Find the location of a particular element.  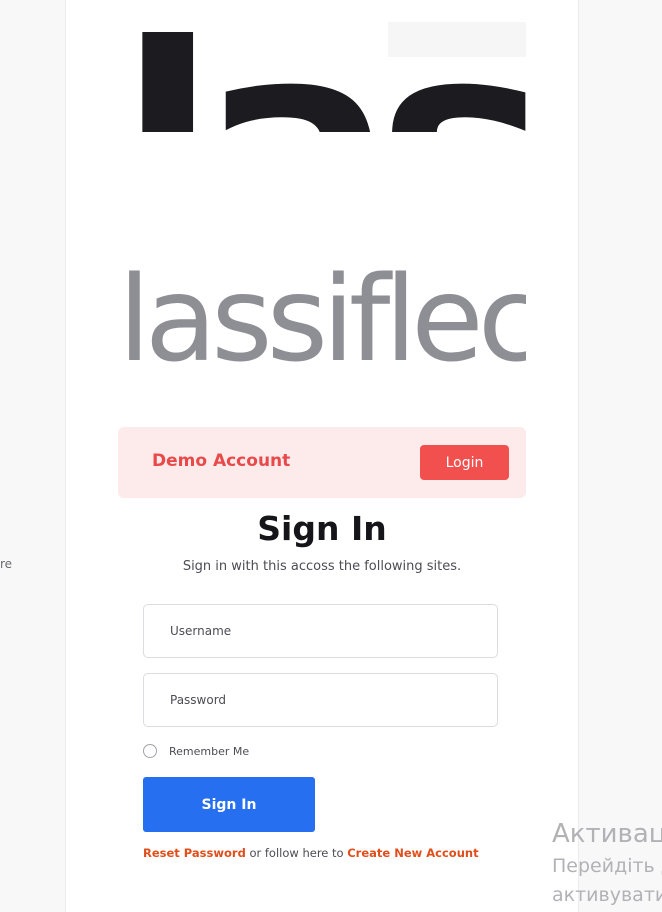

sign-in-button: Sign In is located at coordinates (229, 804).